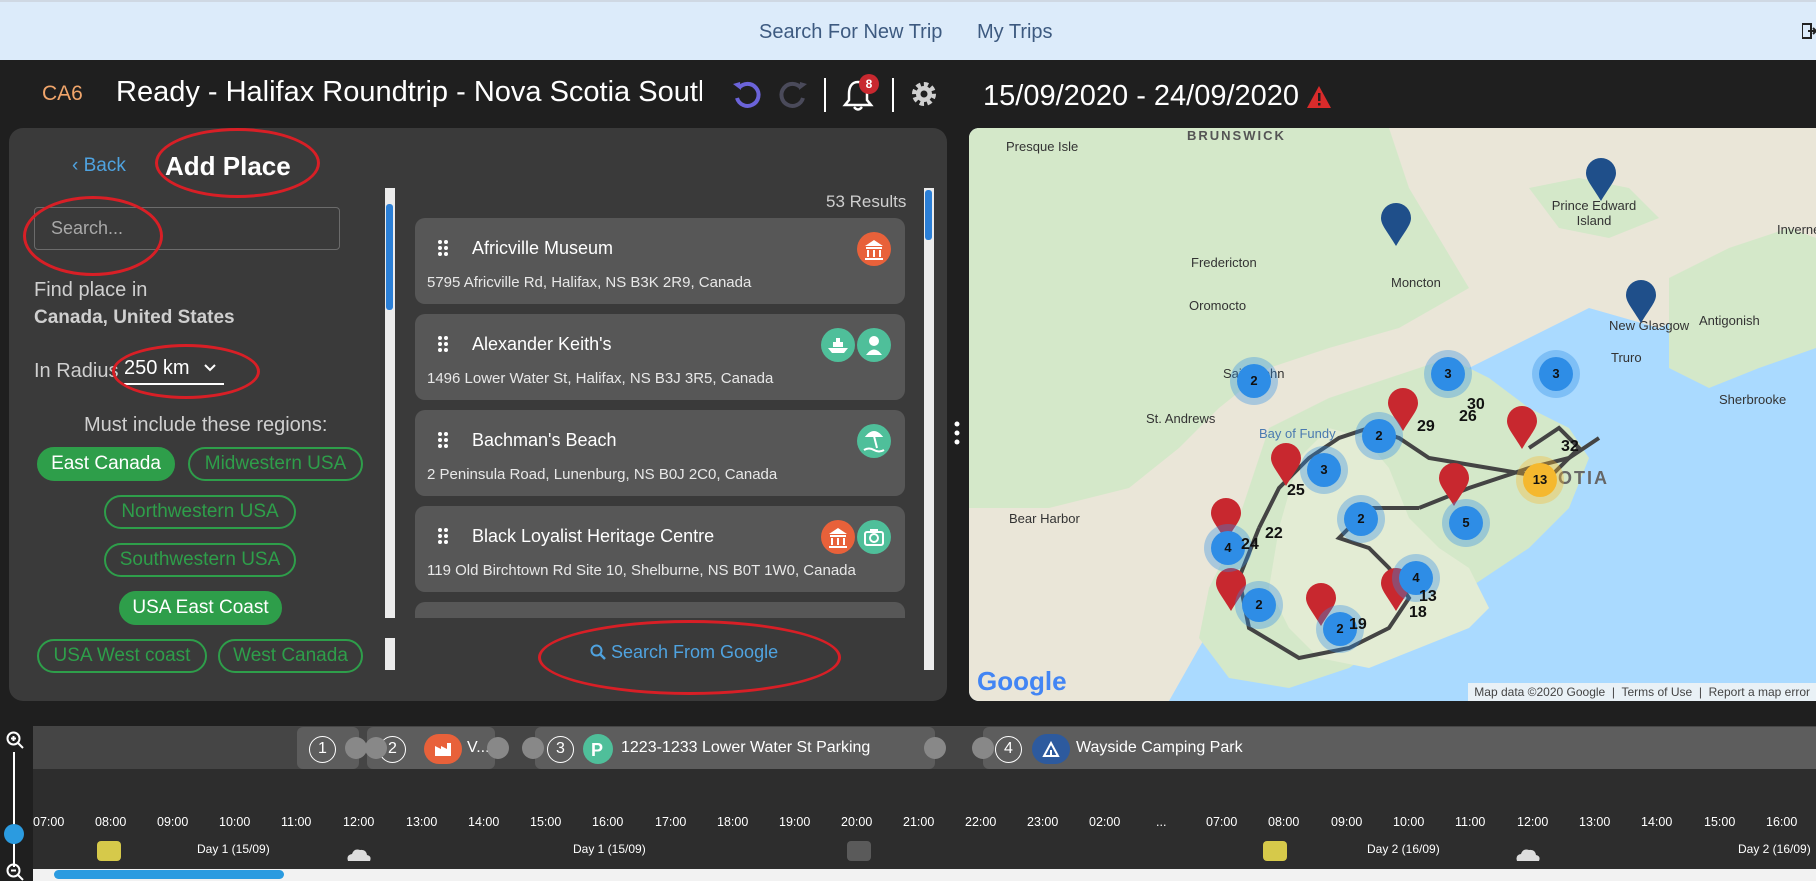 The height and width of the screenshot is (881, 1816). Describe the element at coordinates (76, 371) in the screenshot. I see `radius-label: In Radius` at that location.